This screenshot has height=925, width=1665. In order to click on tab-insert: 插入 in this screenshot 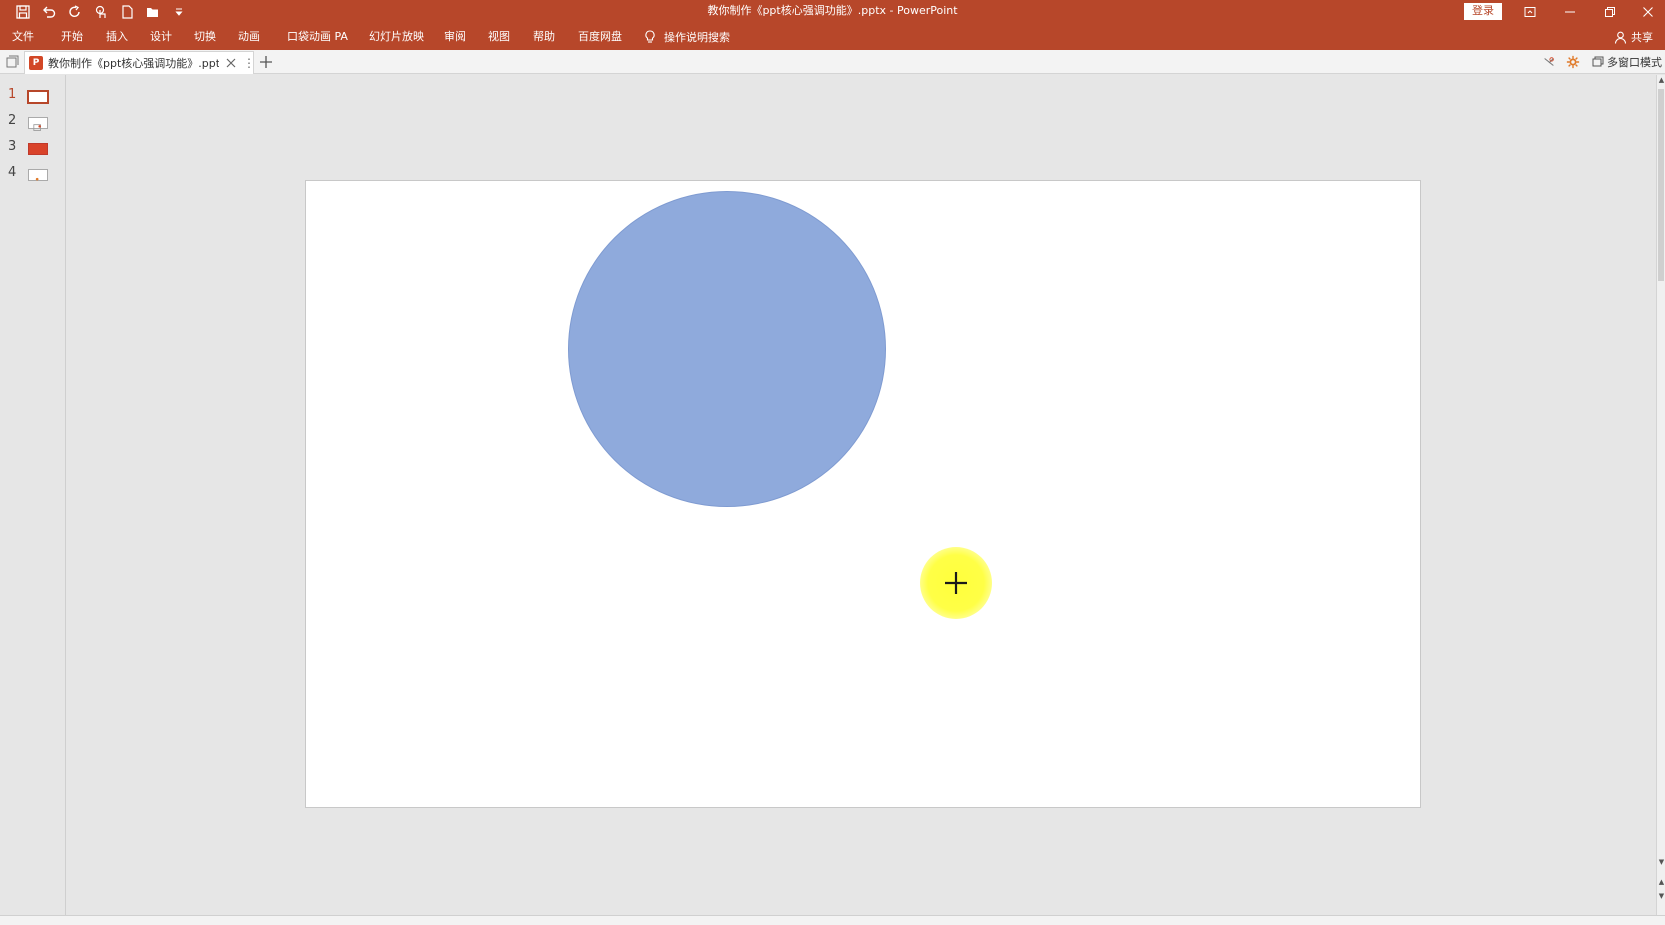, I will do `click(117, 37)`.